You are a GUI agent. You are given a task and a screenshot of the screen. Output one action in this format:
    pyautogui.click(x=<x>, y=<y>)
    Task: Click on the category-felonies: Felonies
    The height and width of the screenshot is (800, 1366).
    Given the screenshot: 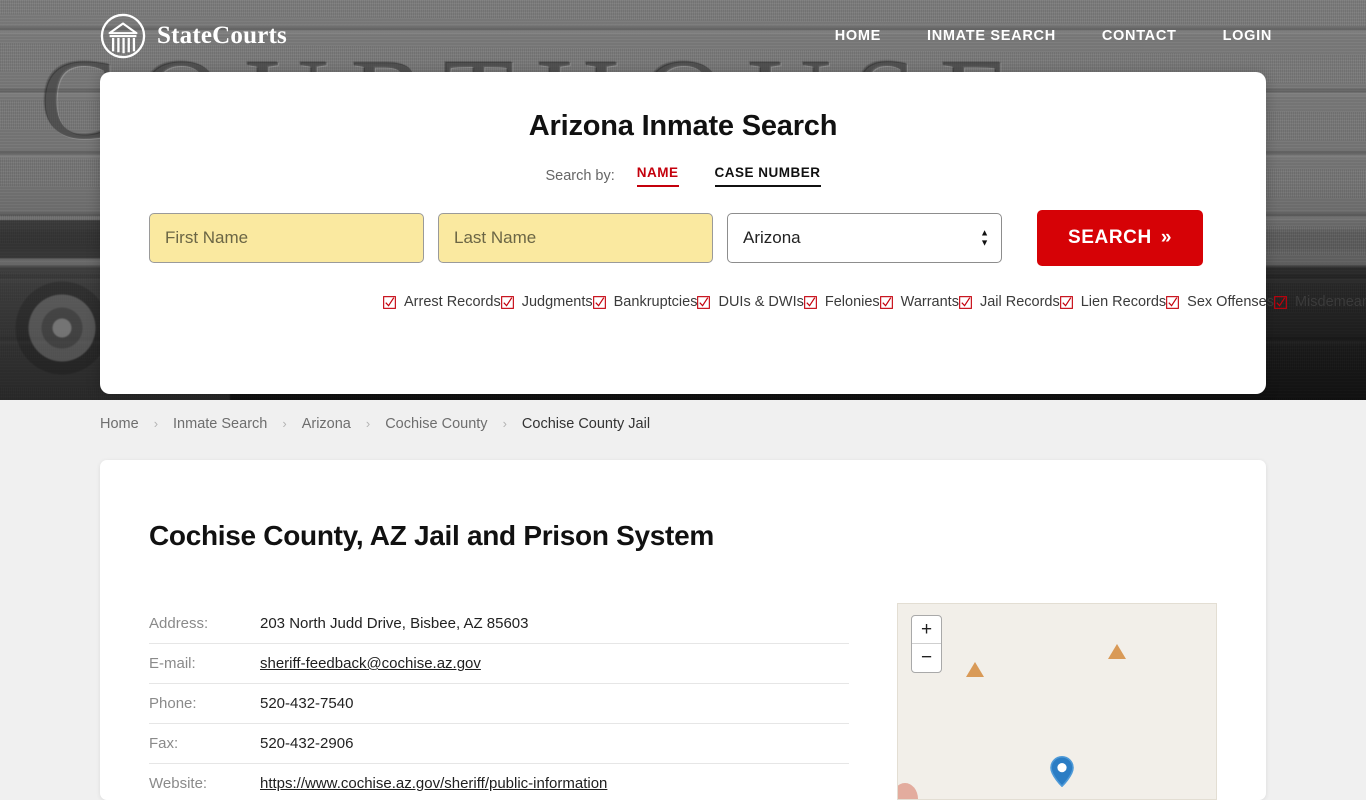 What is the action you would take?
    pyautogui.click(x=842, y=302)
    